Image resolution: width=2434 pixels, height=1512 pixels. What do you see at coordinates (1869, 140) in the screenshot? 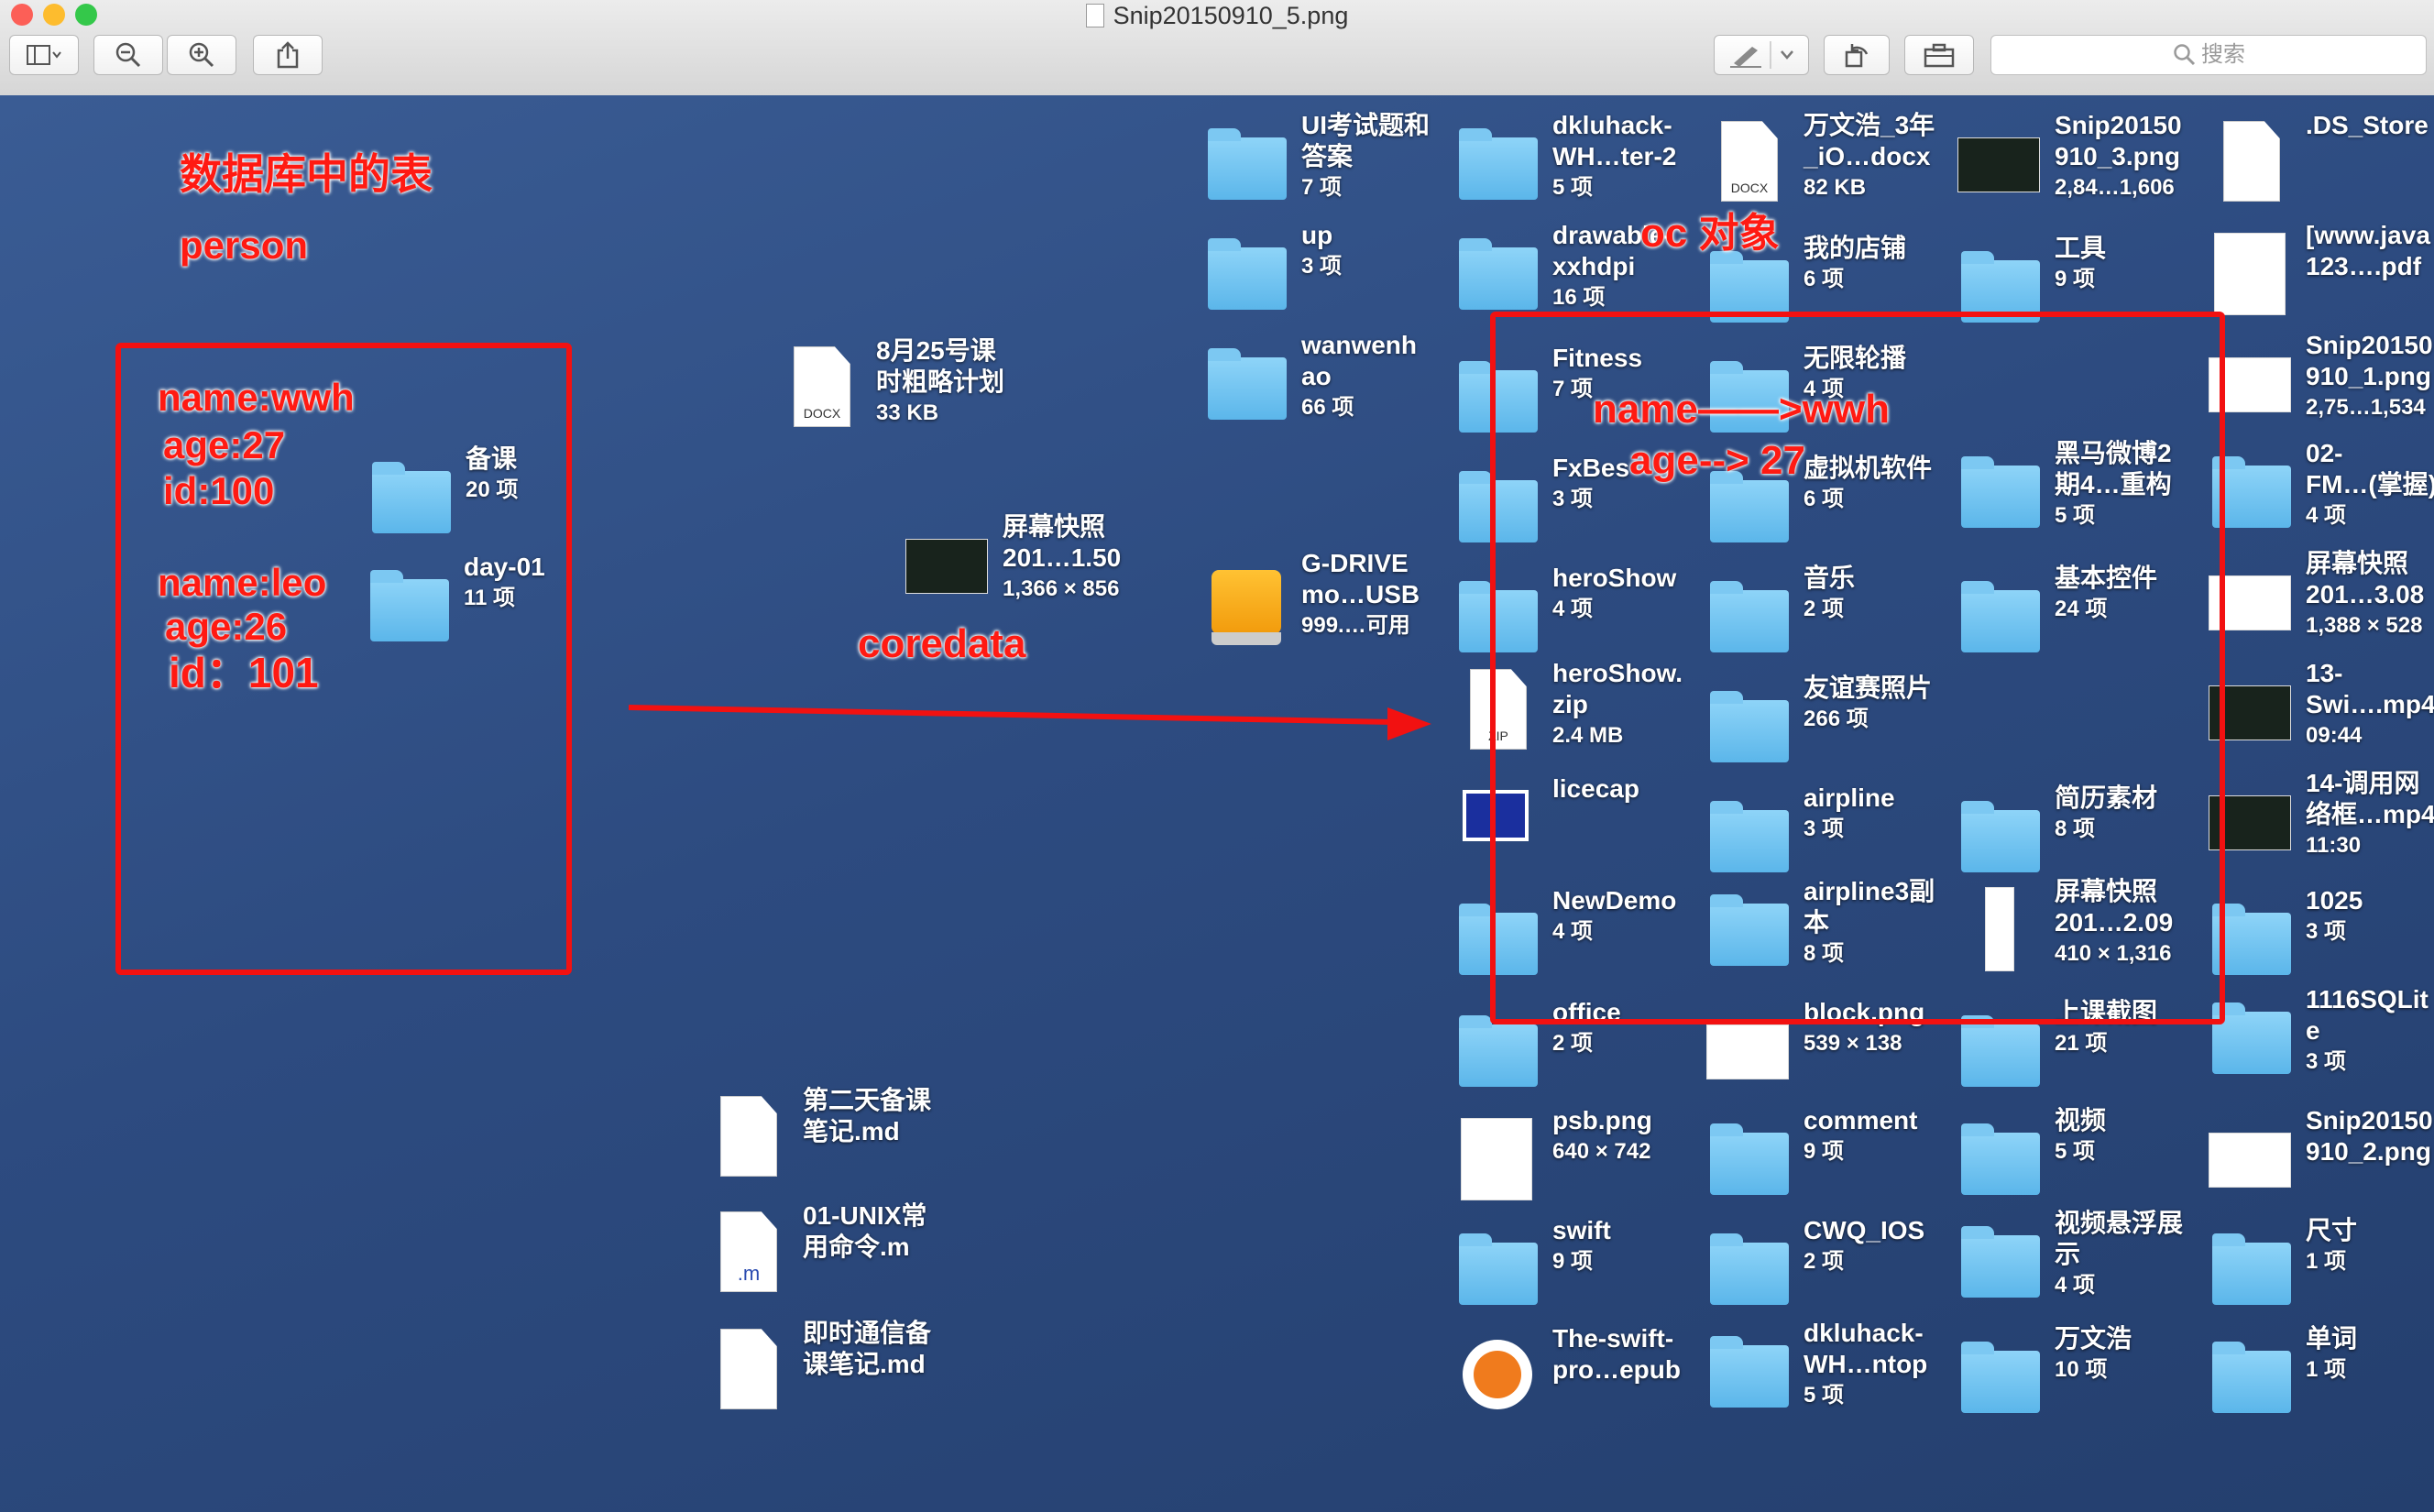
I see `desktop-item-label: 万文浩_3年 _iO…docx` at bounding box center [1869, 140].